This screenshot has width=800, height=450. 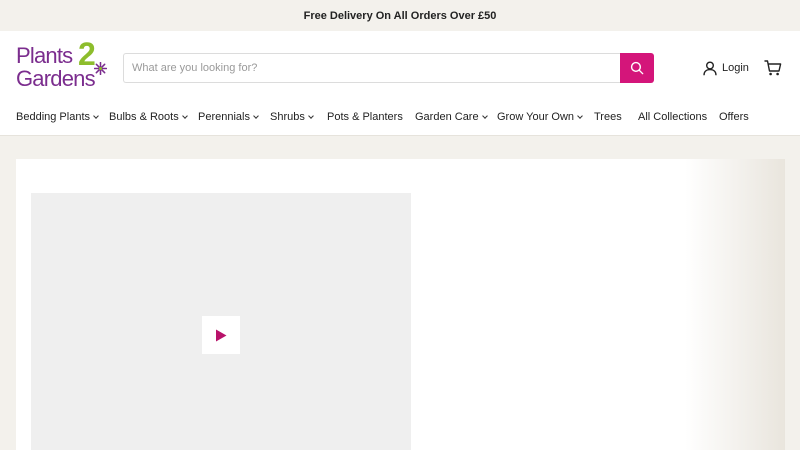 I want to click on nav-item-bedding-plants: Bedding Plants, so click(x=57, y=117).